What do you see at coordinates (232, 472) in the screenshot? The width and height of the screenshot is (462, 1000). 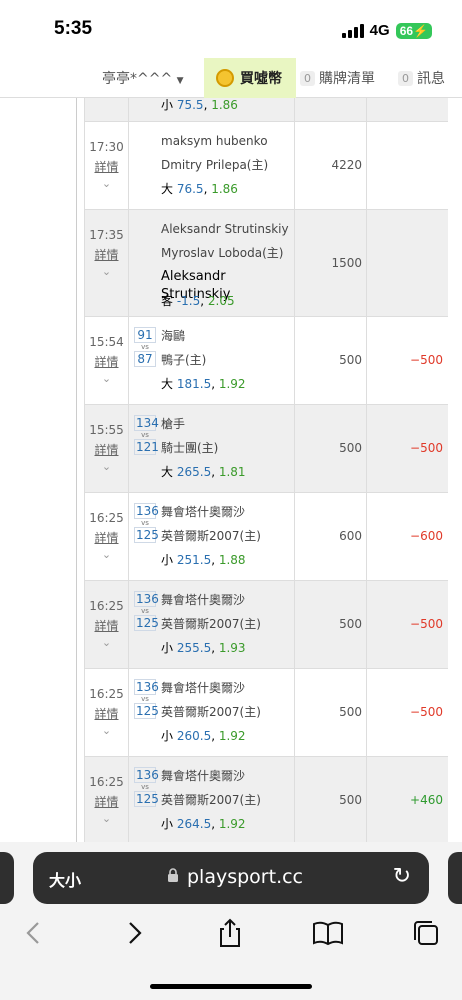 I see `bet-odds: 1.81` at bounding box center [232, 472].